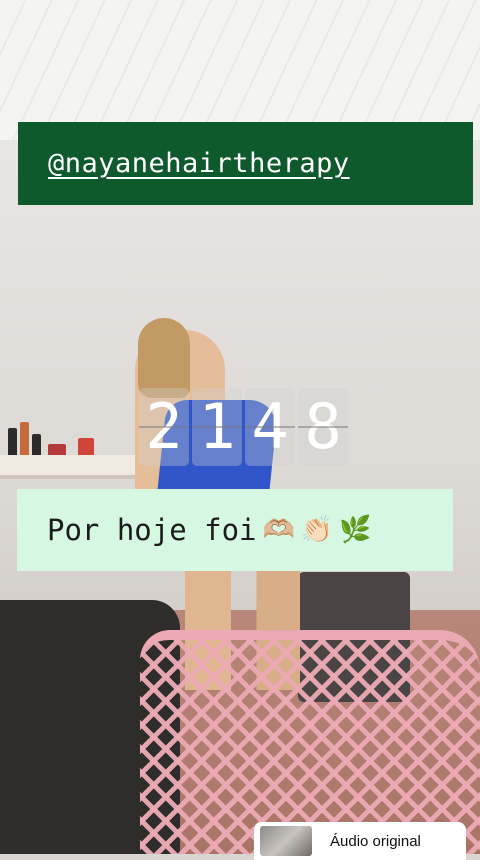  I want to click on audio-thumbnail, so click(286, 841).